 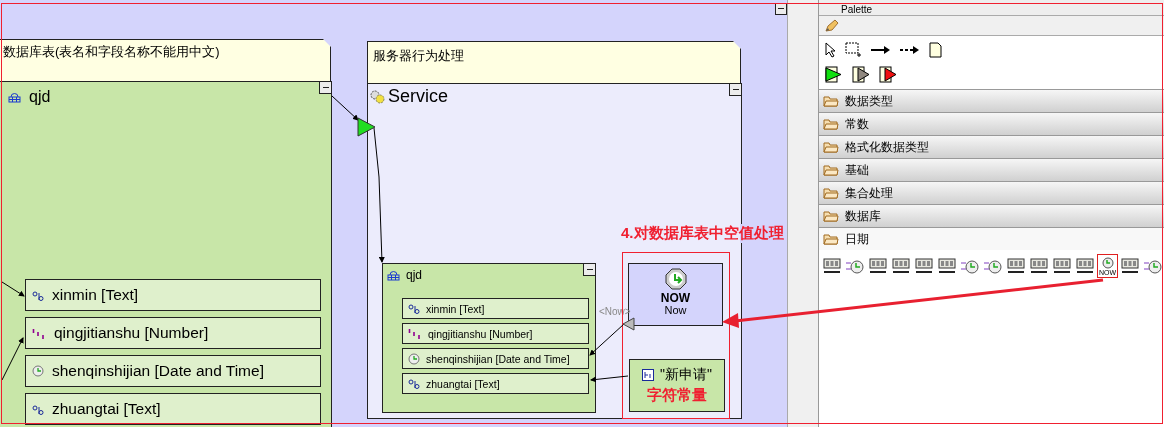 I want to click on table-node: qjd xinmin [Text] qingjitianshu [Number] shenqinshijian [Date and Time] zhuangtai [Text], so click(x=489, y=338).